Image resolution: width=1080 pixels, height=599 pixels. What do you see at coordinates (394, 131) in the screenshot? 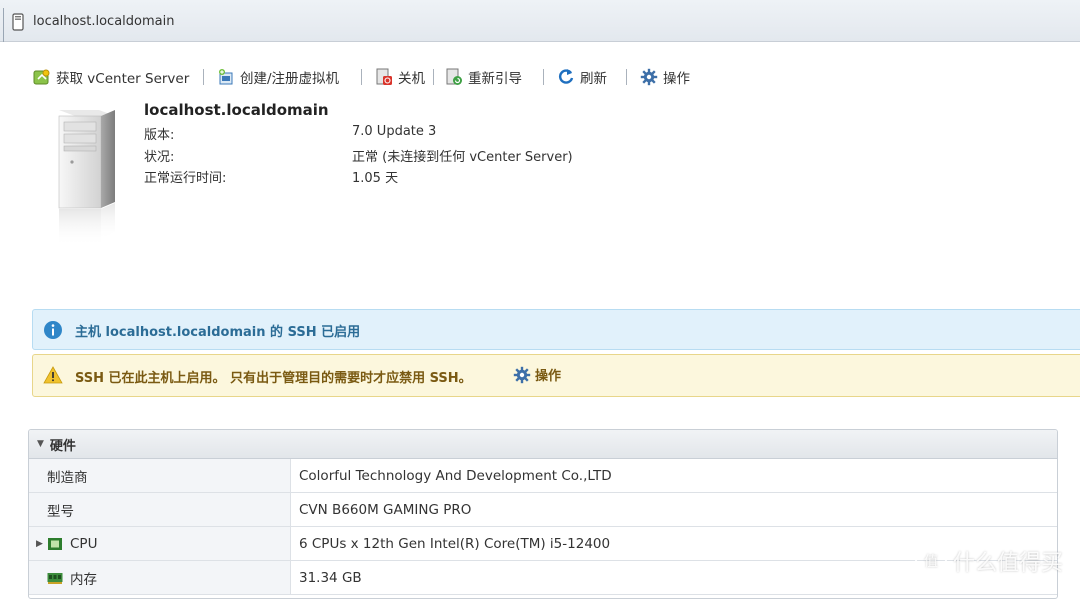
I see `version-value: 7.0 Update 3` at bounding box center [394, 131].